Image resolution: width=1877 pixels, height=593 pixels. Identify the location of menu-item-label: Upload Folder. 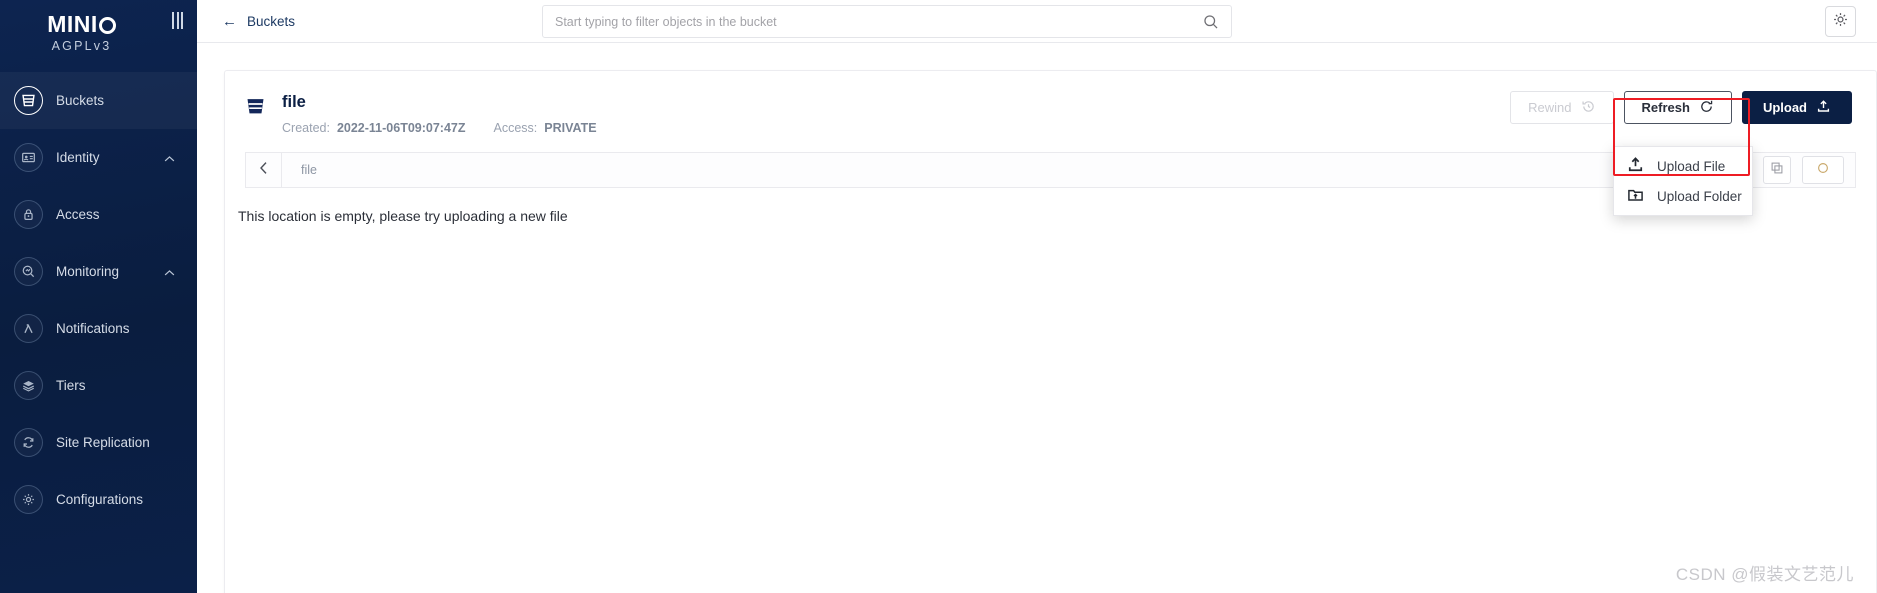
(1699, 196).